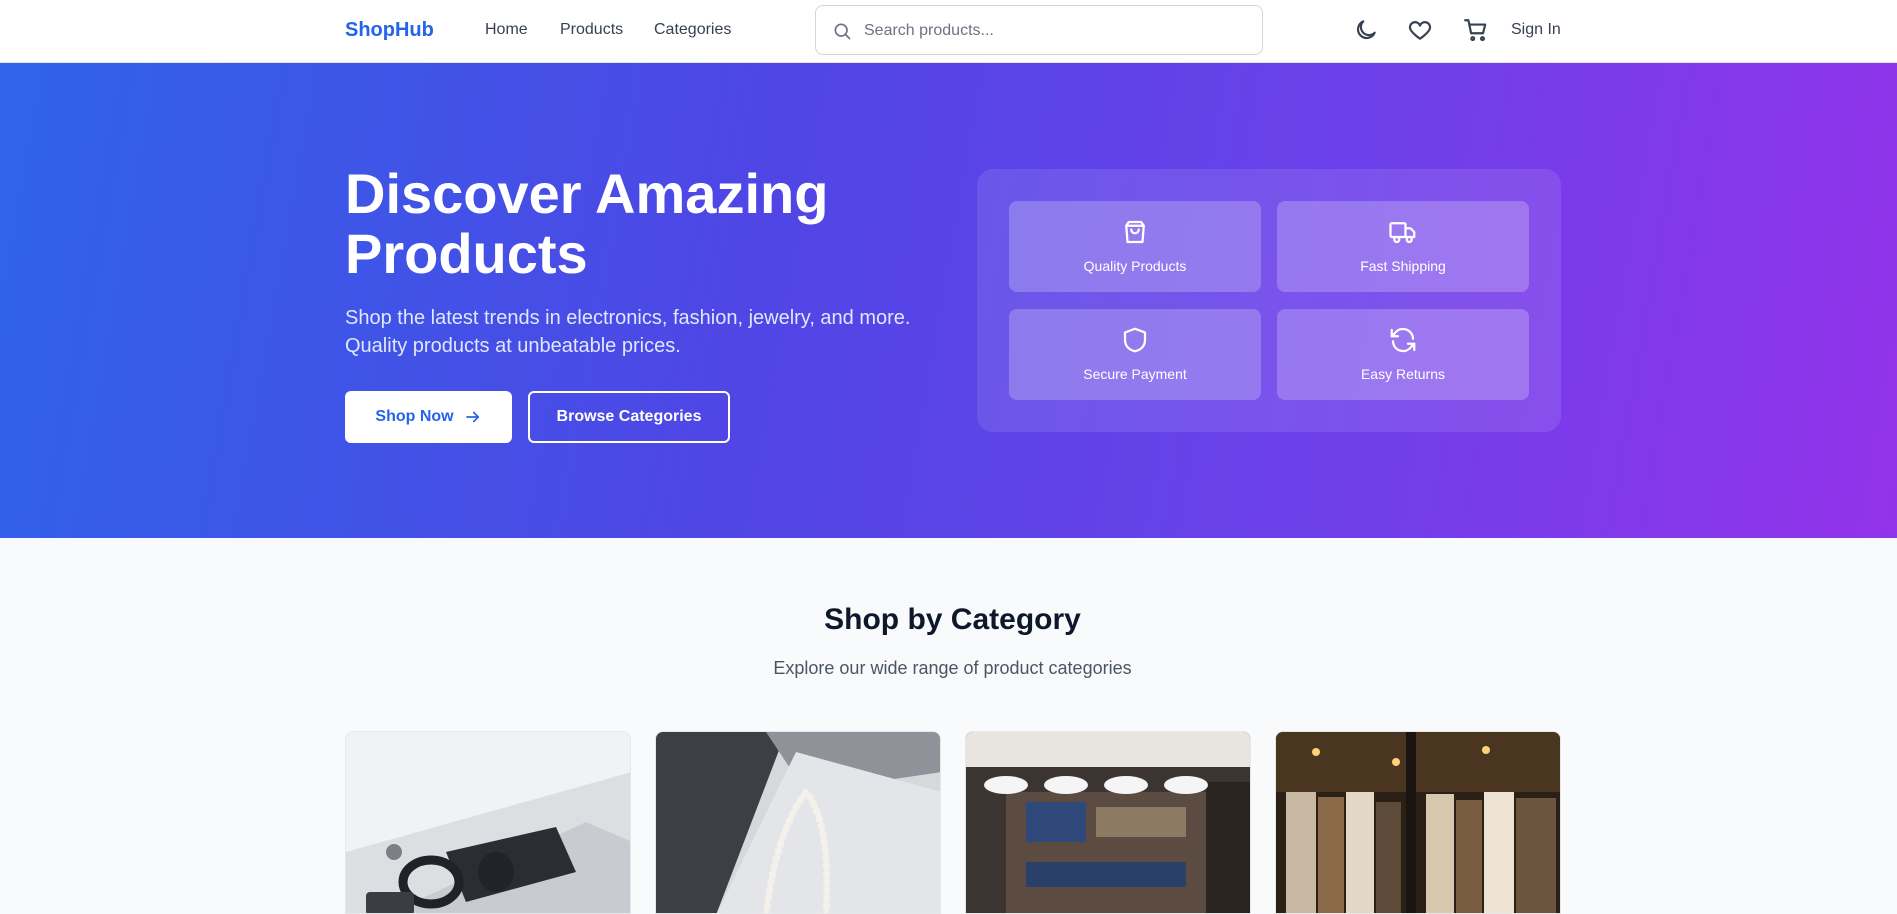 The image size is (1897, 914). Describe the element at coordinates (1135, 266) in the screenshot. I see `feature-label: Quality Products` at that location.